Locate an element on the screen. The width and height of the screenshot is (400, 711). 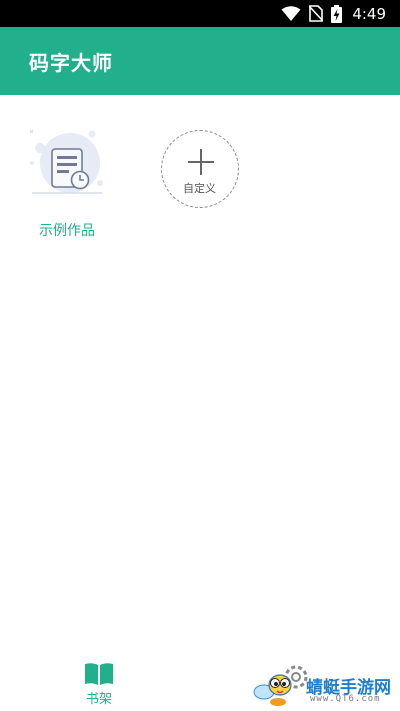
plus-icon is located at coordinates (201, 162).